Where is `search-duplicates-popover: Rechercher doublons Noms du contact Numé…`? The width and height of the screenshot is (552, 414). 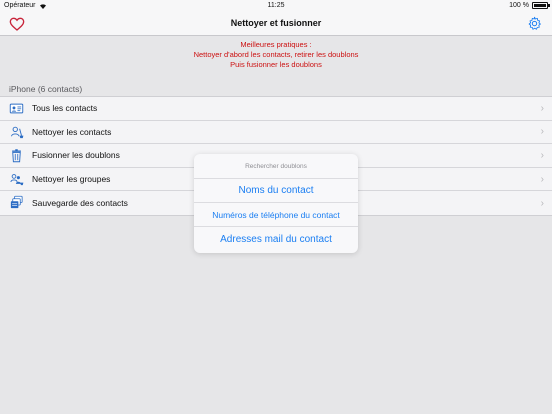
search-duplicates-popover: Rechercher doublons Noms du contact Numé… is located at coordinates (276, 203).